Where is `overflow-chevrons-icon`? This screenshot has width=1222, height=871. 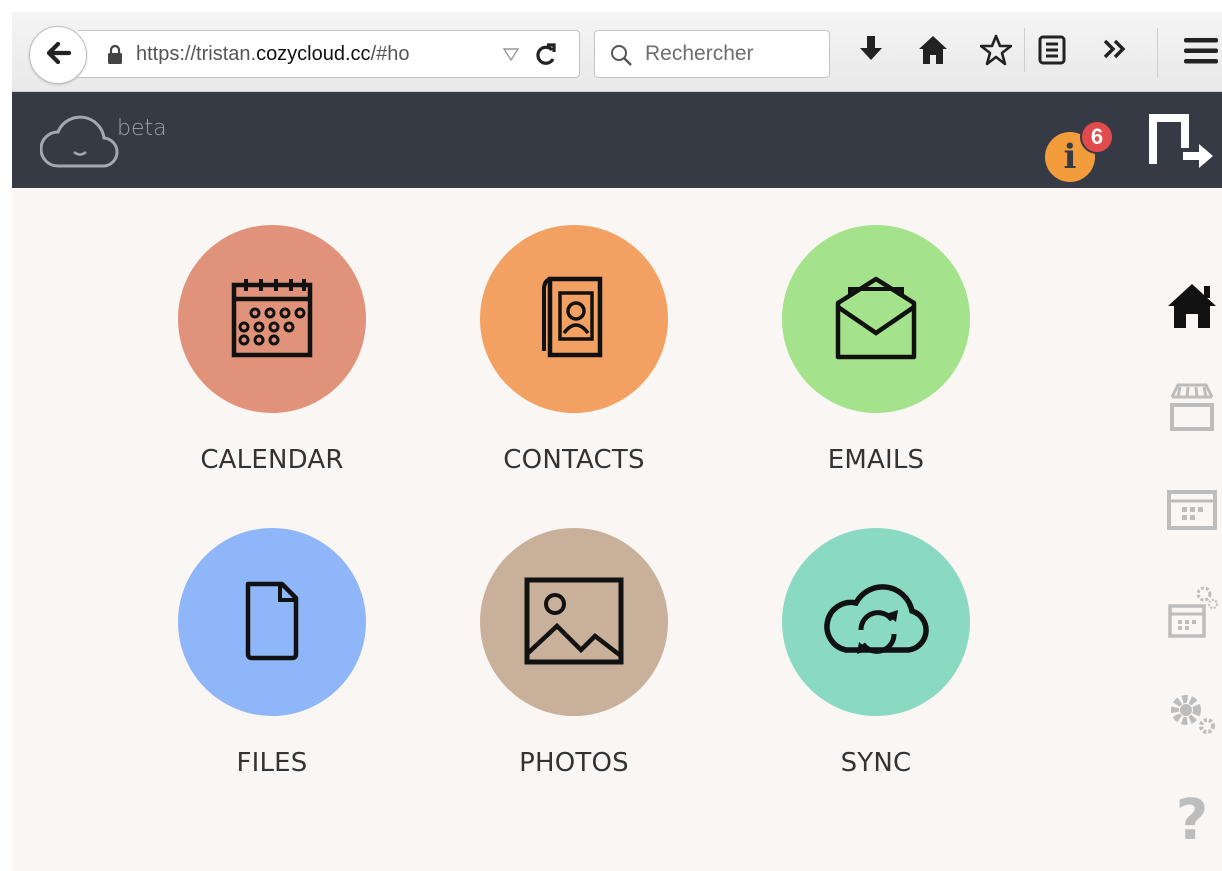 overflow-chevrons-icon is located at coordinates (1115, 51).